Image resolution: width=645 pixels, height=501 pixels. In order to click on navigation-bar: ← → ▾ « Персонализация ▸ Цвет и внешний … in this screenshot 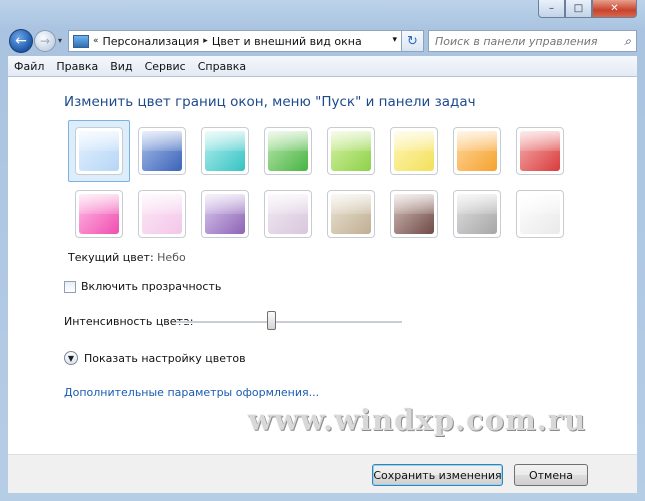, I will do `click(322, 41)`.